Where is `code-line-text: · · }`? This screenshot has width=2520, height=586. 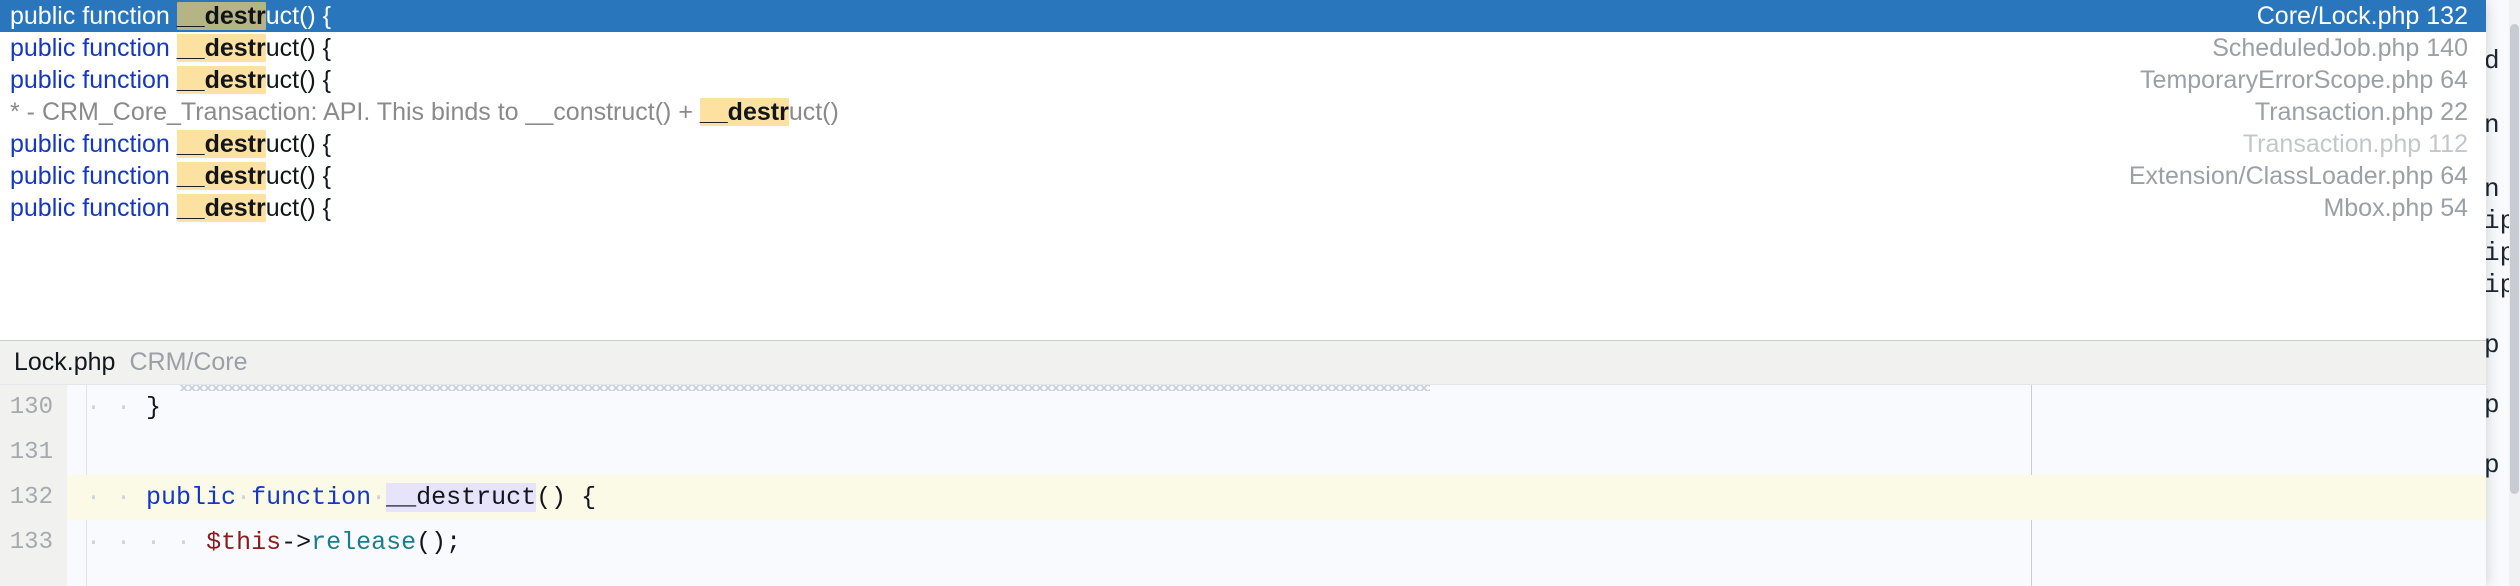 code-line-text: · · } is located at coordinates (114, 407).